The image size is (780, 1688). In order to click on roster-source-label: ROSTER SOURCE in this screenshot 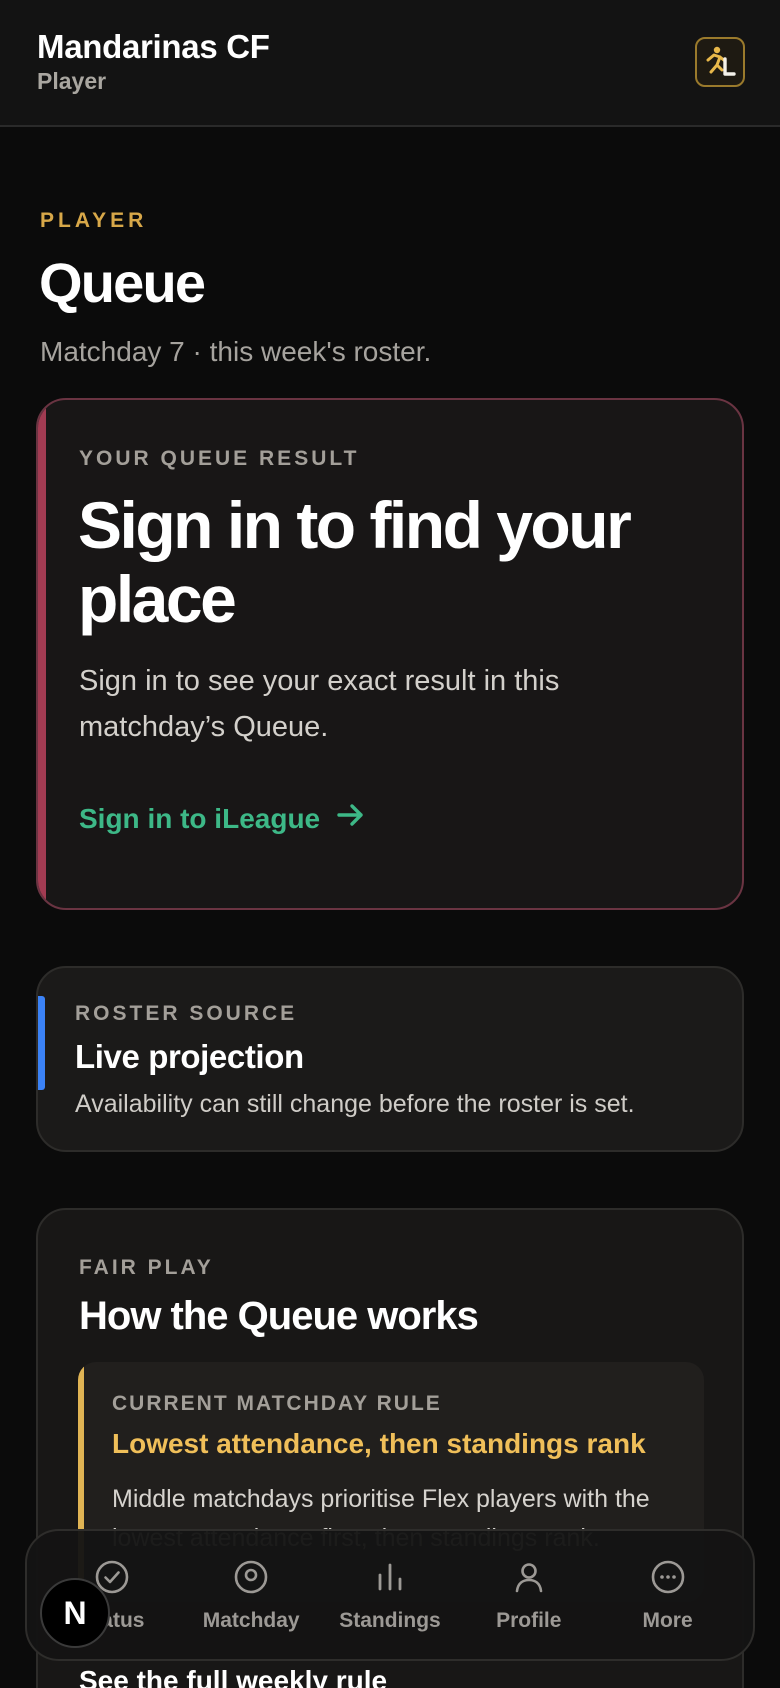, I will do `click(186, 1013)`.